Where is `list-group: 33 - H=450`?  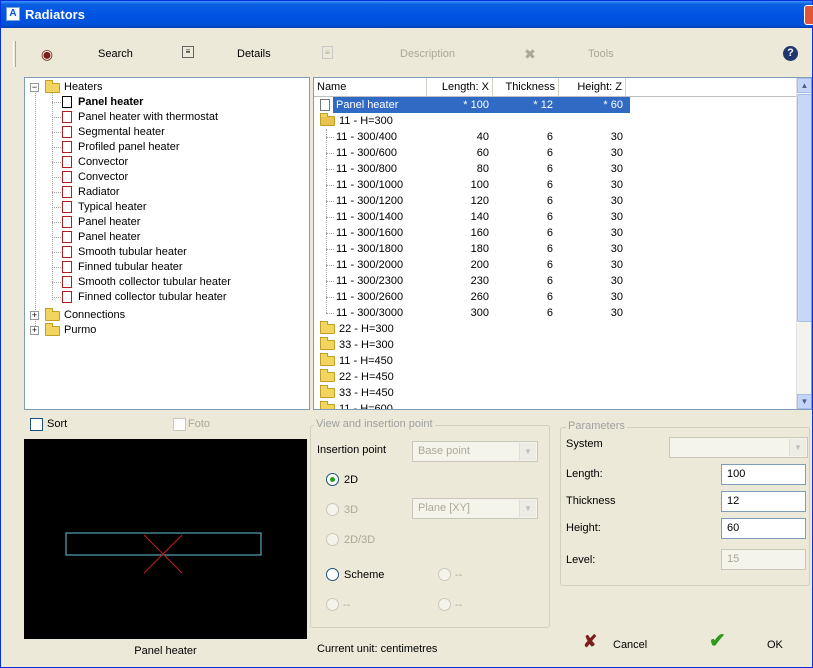 list-group: 33 - H=450 is located at coordinates (556, 393).